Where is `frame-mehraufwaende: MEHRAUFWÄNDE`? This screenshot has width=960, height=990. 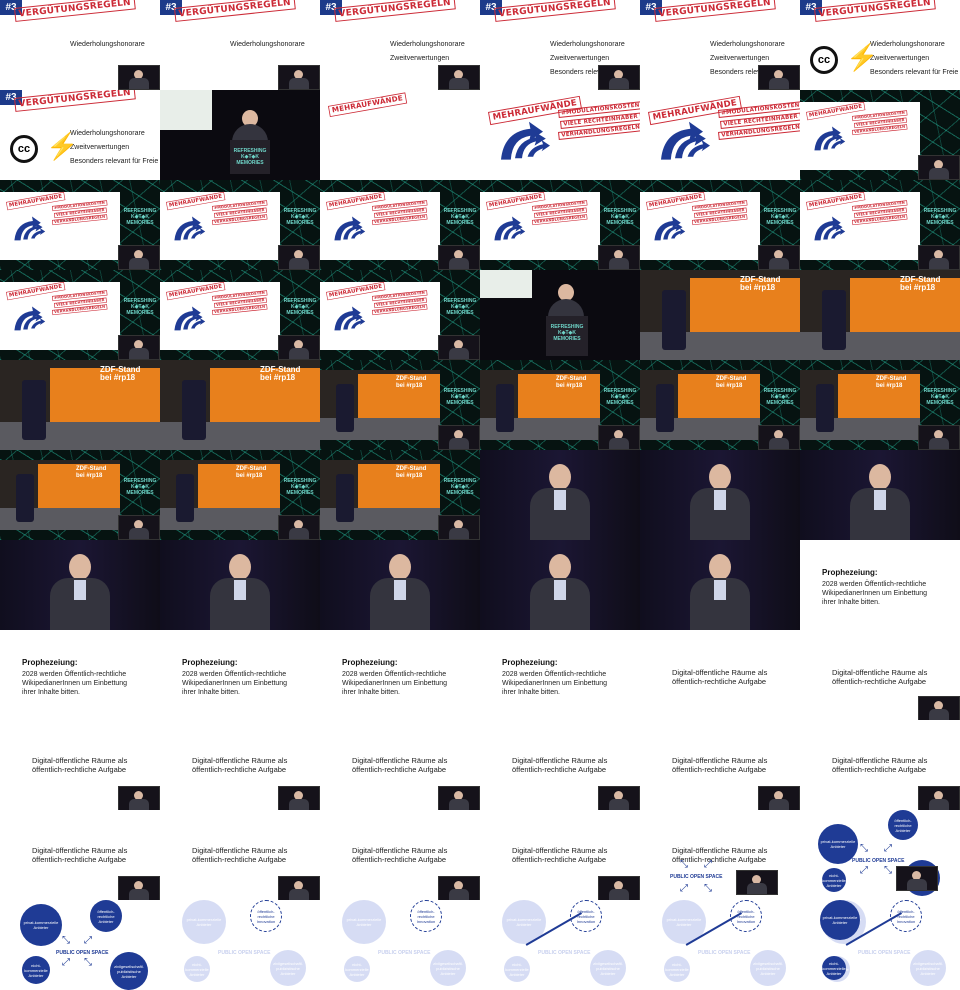
frame-mehraufwaende: MEHRAUFWÄNDE is located at coordinates (400, 135).